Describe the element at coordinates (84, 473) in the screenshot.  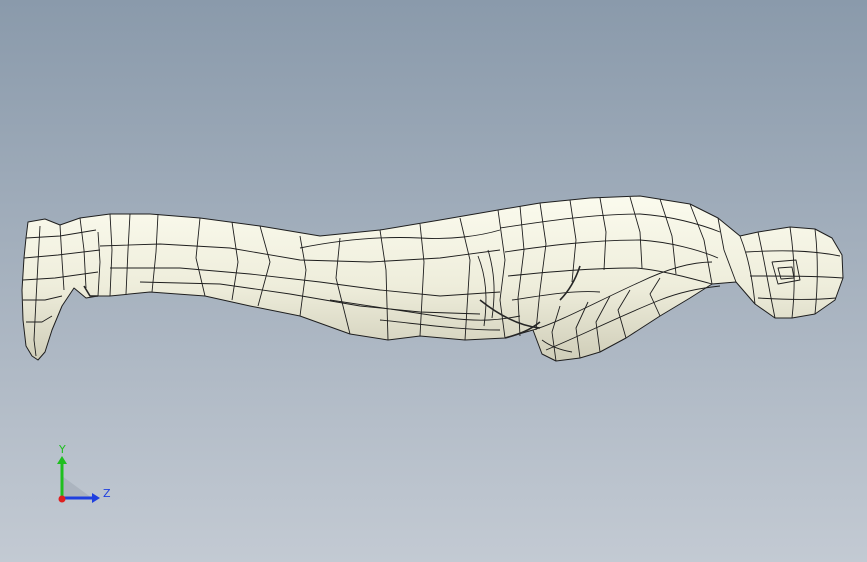
I see `coordinate-triad: Y Z` at that location.